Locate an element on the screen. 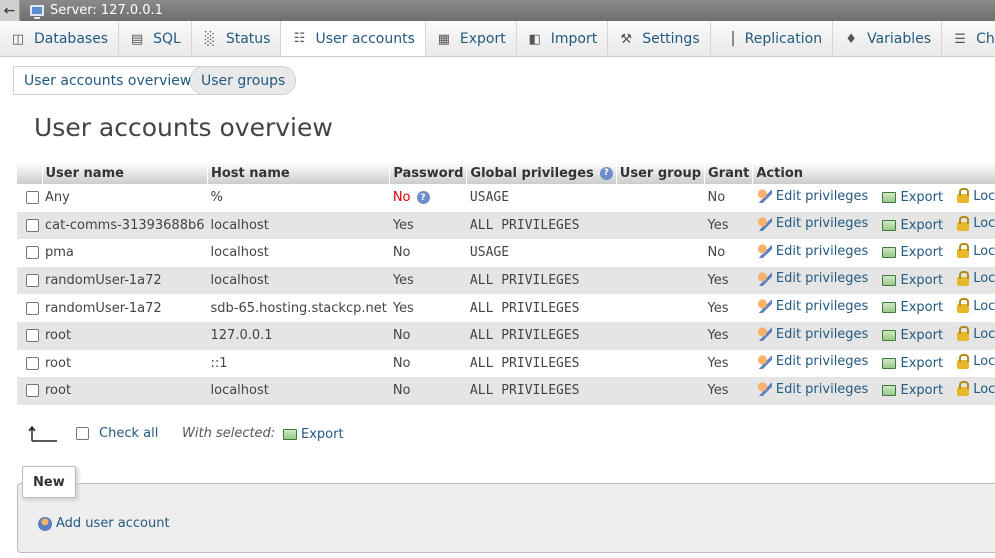  tab-import: ◧ Import is located at coordinates (562, 38).